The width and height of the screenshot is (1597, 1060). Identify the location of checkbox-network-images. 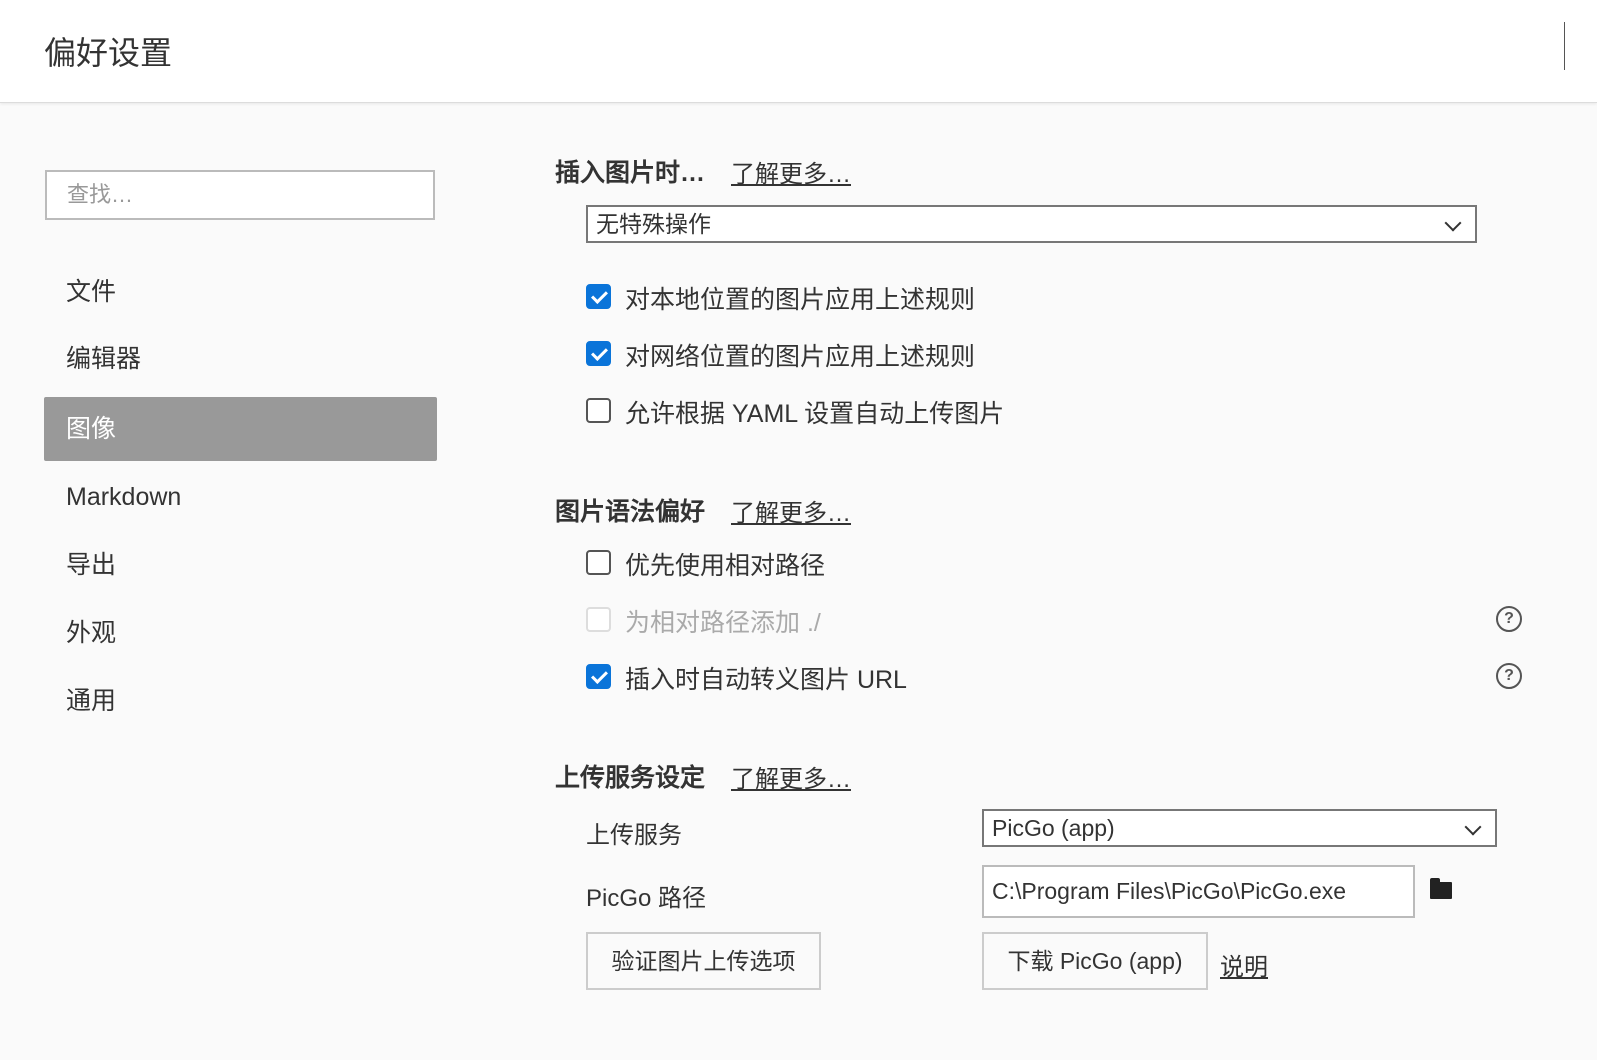
(598, 353).